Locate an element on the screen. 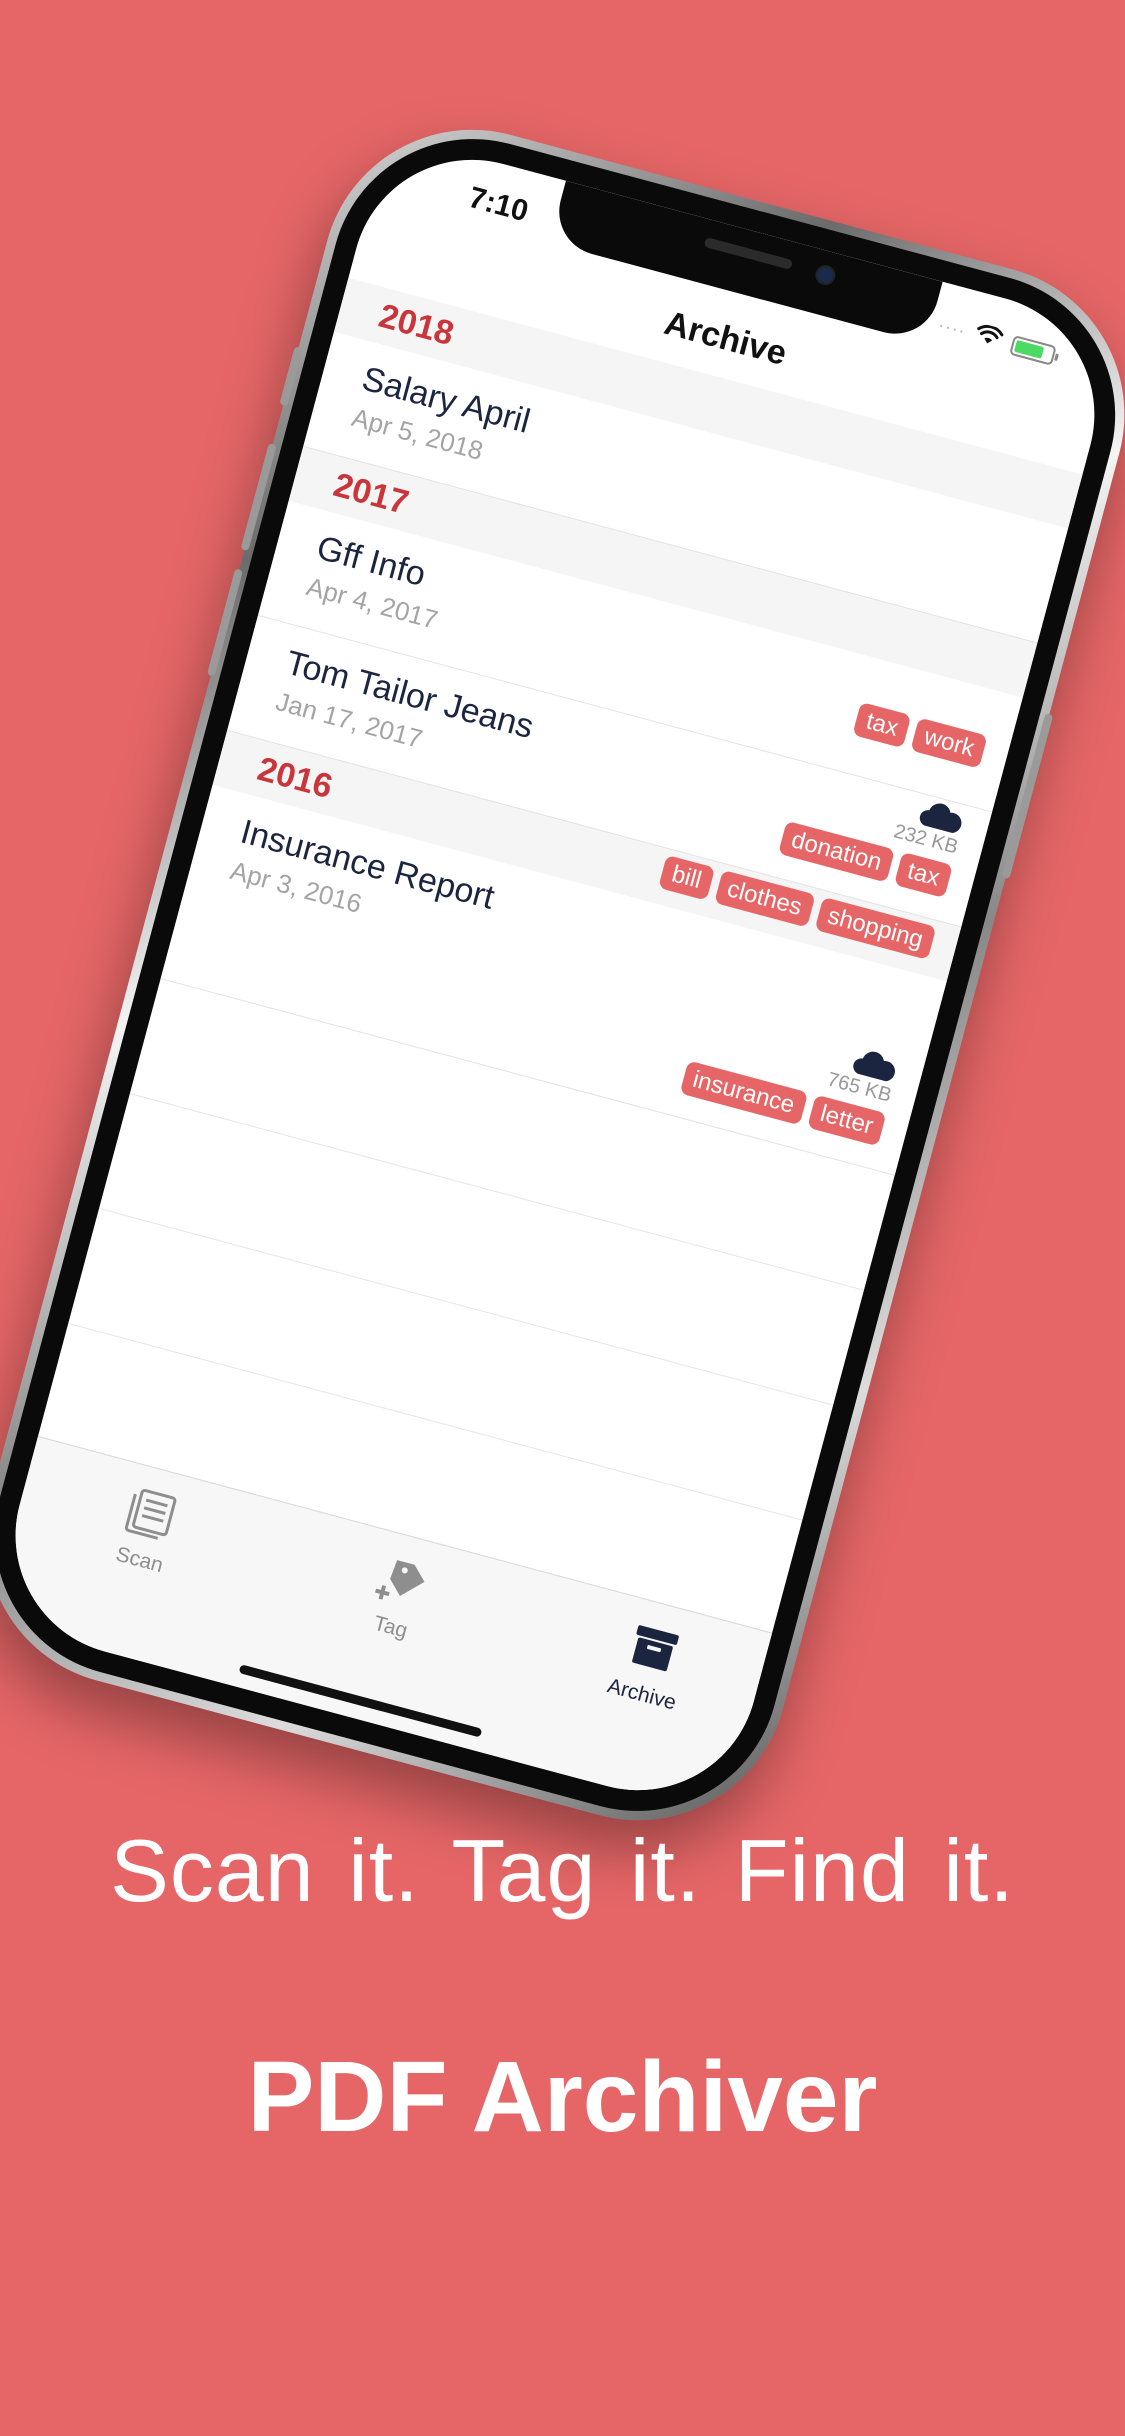 Image resolution: width=1125 pixels, height=2436 pixels. status-time: 7:10 is located at coordinates (498, 204).